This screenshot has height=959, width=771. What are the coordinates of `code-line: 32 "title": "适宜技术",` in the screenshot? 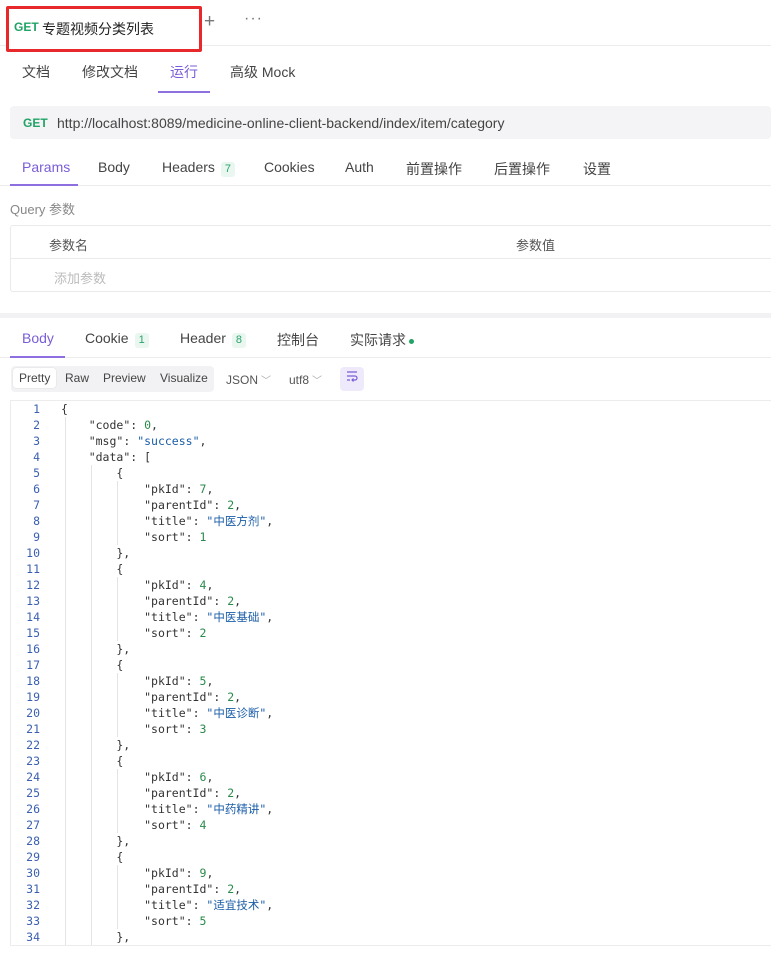 It's located at (391, 905).